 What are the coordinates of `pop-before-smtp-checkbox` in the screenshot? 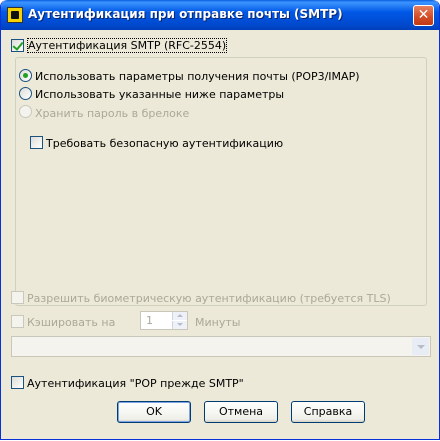 It's located at (17, 382).